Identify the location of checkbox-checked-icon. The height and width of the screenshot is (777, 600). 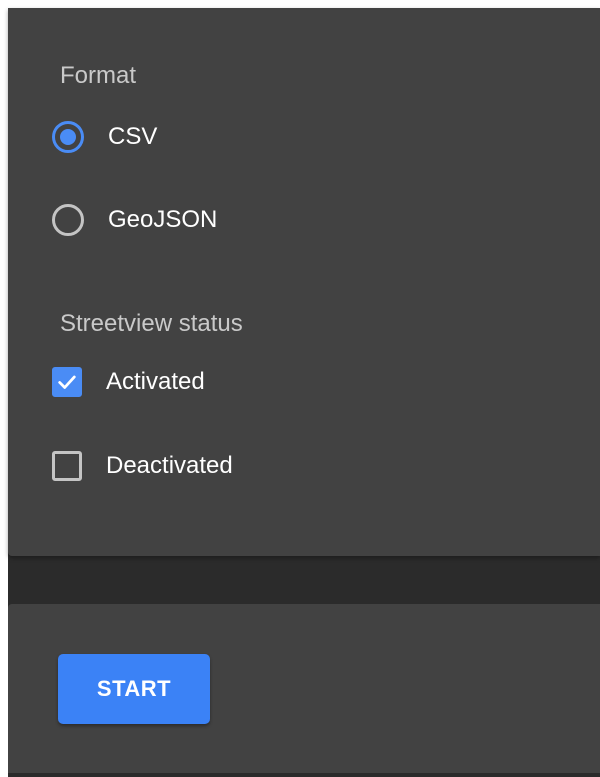
(67, 382).